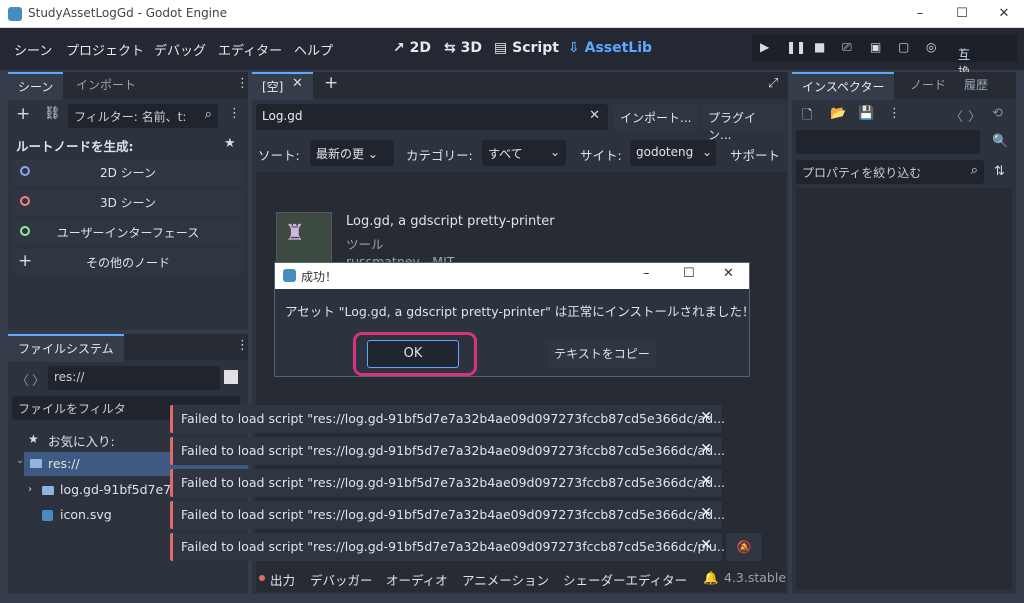 This screenshot has height=603, width=1024. What do you see at coordinates (231, 377) in the screenshot?
I see `split-mode-icon` at bounding box center [231, 377].